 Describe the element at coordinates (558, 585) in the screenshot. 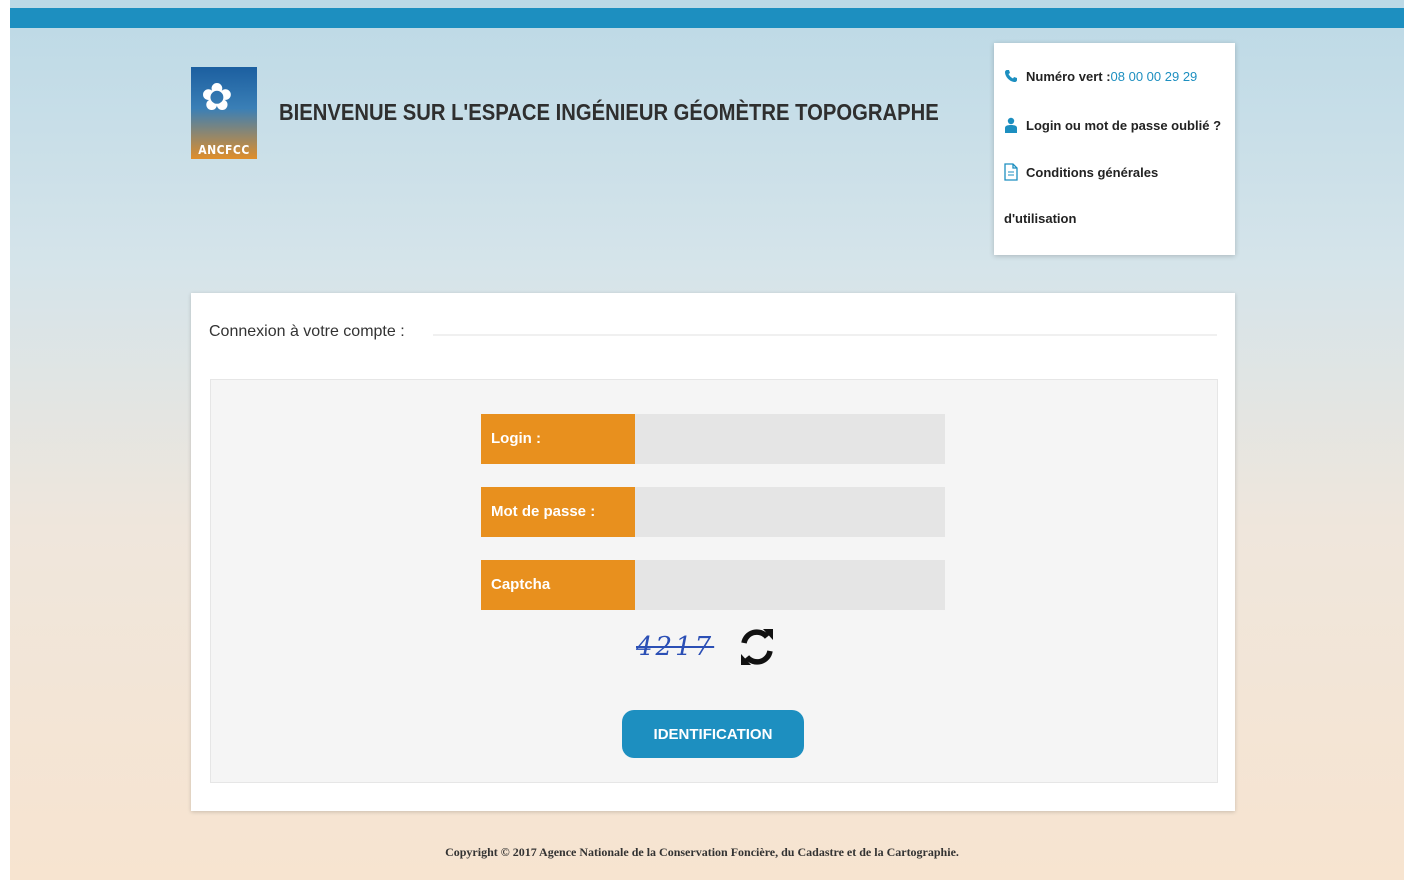

I see `captcha-label: Captcha` at that location.